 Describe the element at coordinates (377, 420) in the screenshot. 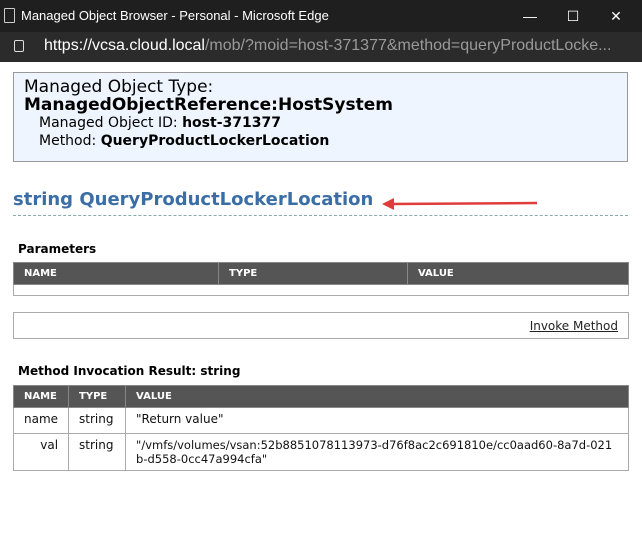

I see `cell-value: "Return value"` at that location.